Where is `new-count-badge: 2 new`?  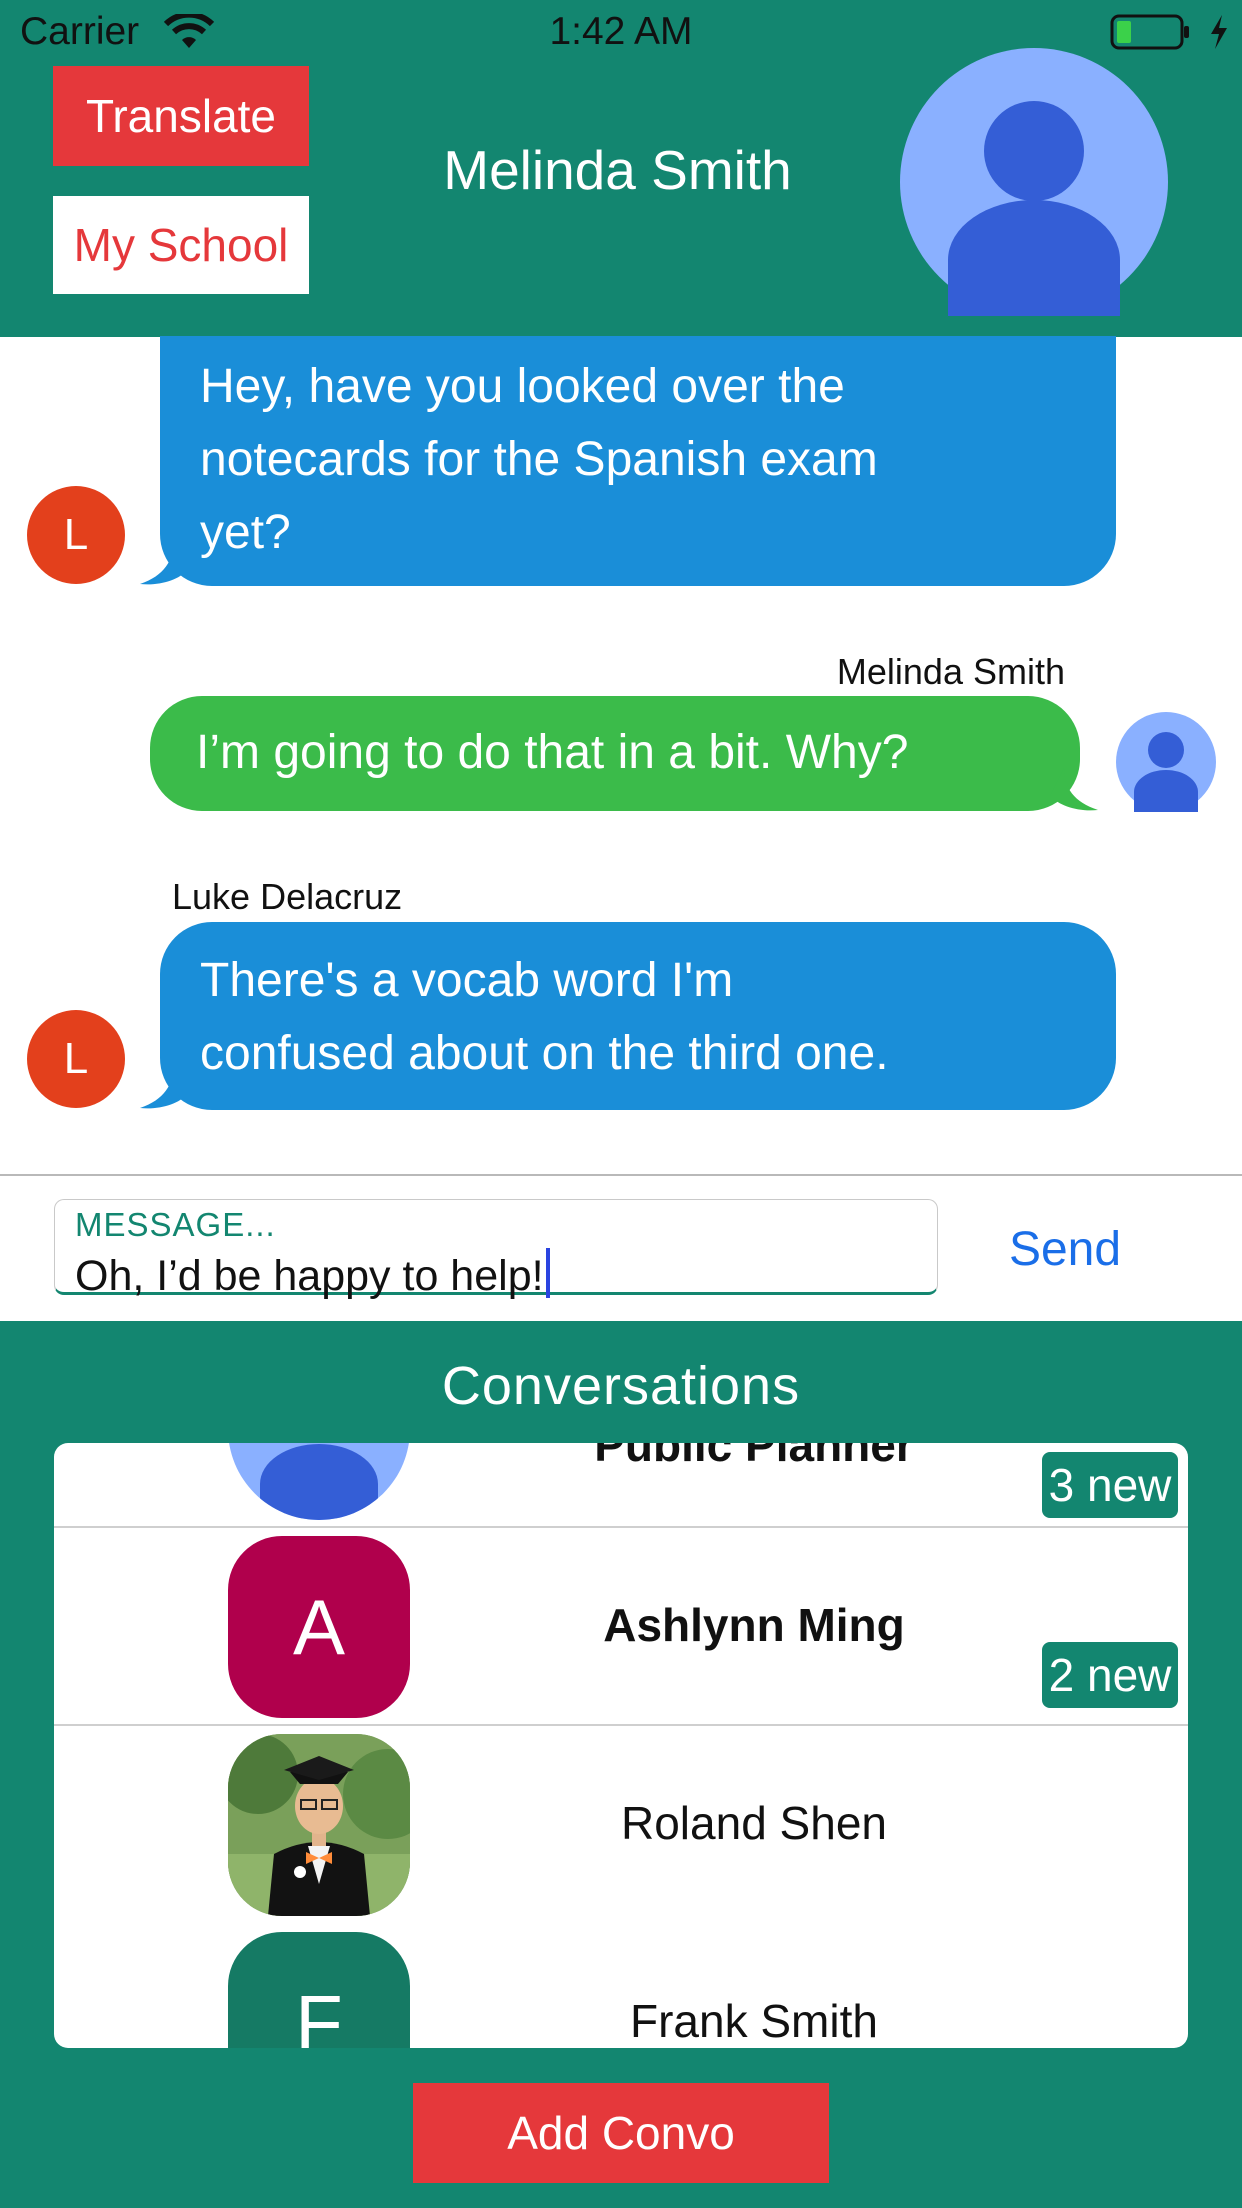 new-count-badge: 2 new is located at coordinates (1110, 1675).